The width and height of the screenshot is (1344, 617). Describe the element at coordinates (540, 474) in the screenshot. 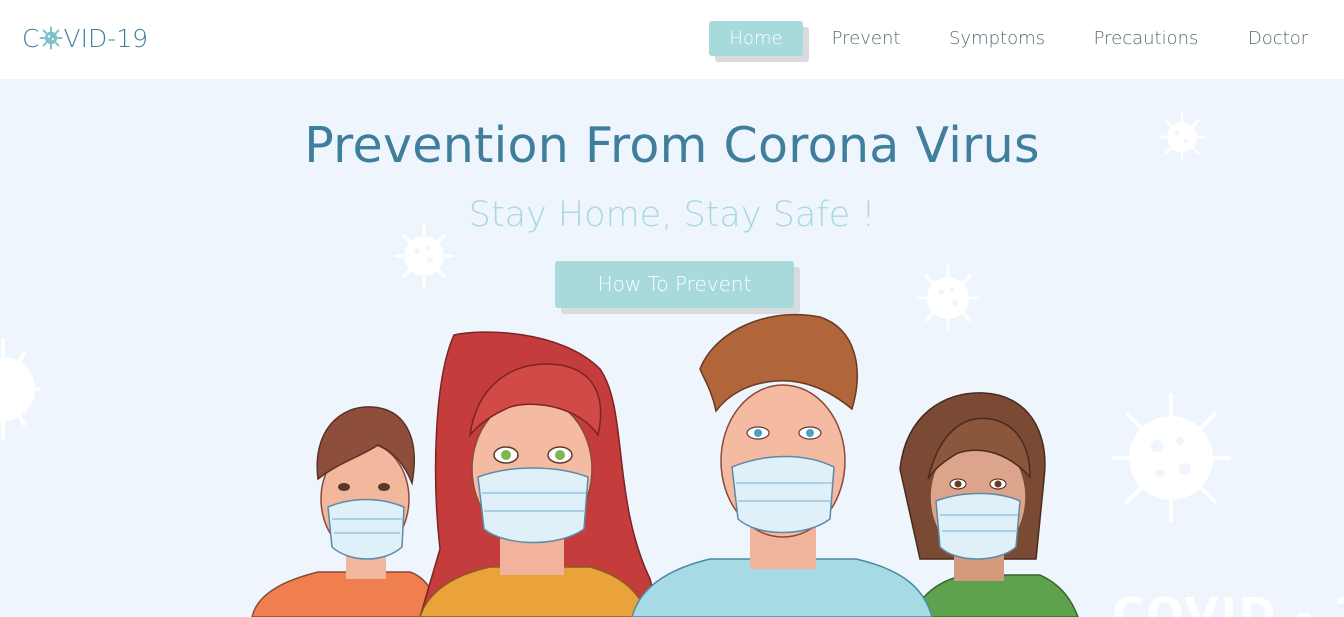

I see `person-woman-red-hair` at that location.